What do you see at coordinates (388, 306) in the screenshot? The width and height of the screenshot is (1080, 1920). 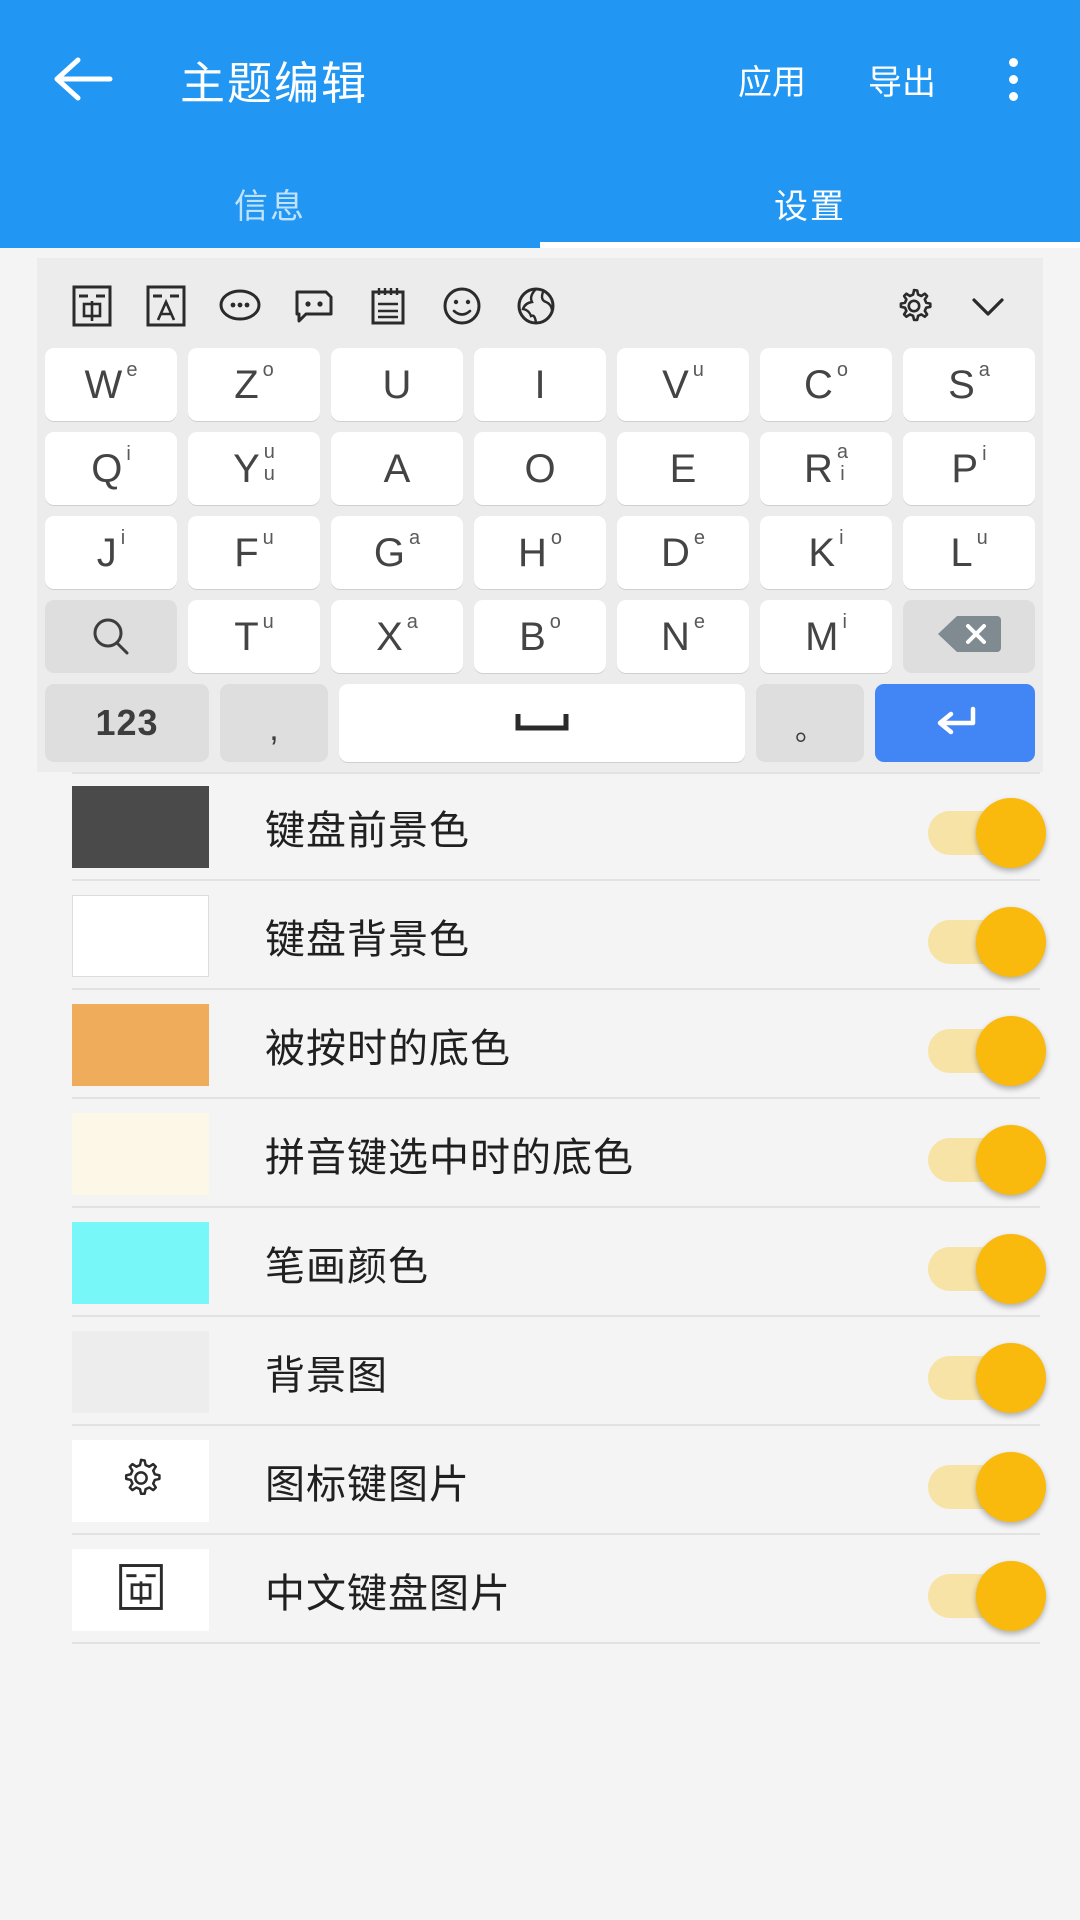 I see `notepad-icon` at bounding box center [388, 306].